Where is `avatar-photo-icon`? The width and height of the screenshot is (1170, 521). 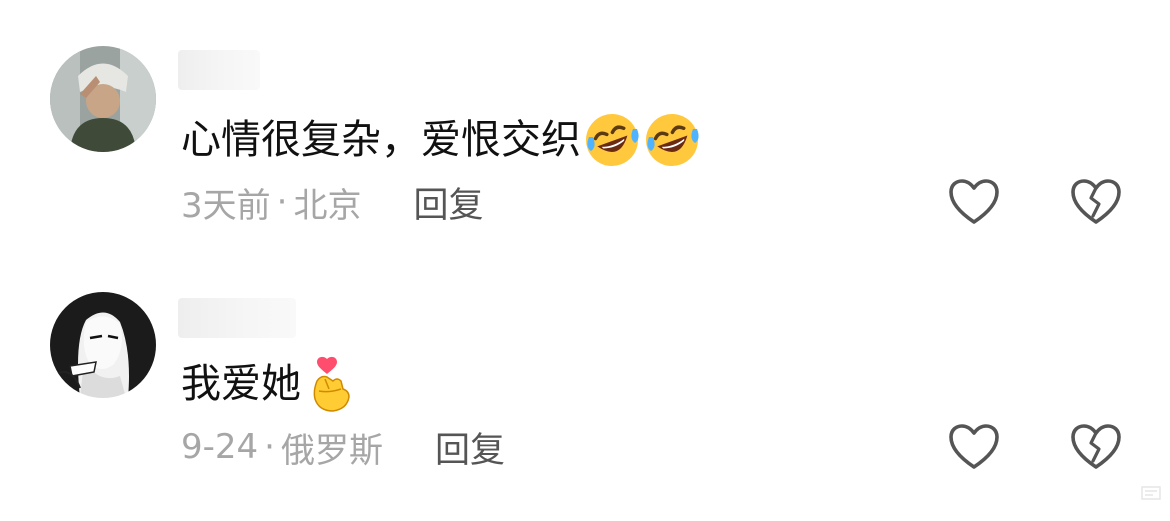 avatar-photo-icon is located at coordinates (103, 99).